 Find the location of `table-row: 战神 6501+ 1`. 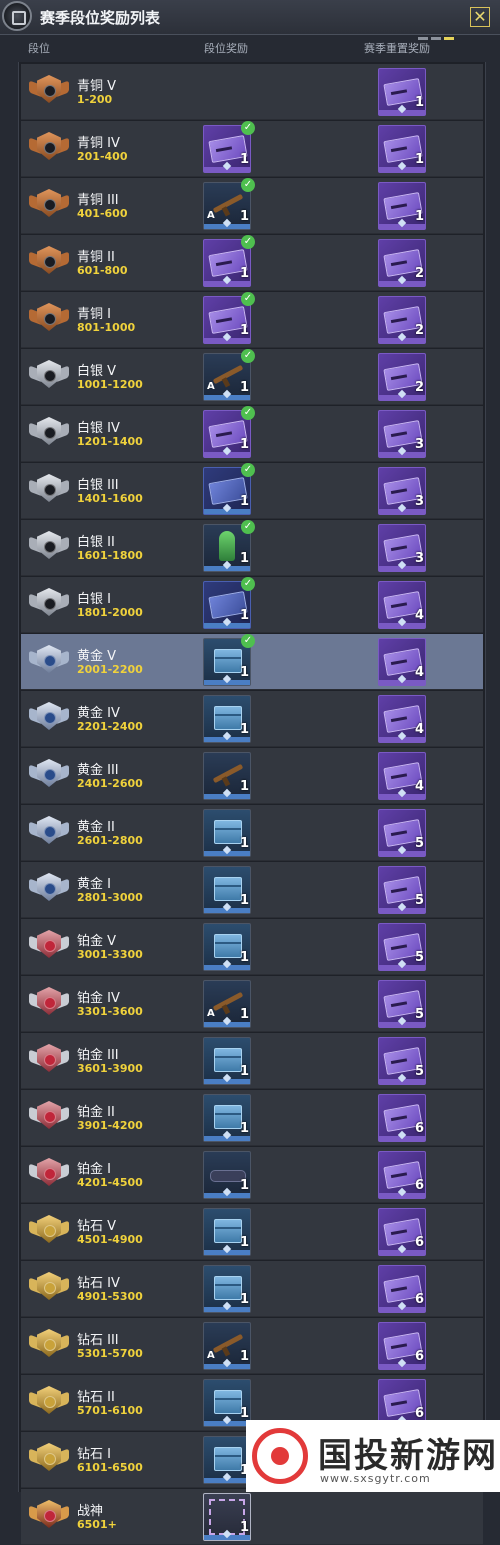

table-row: 战神 6501+ 1 is located at coordinates (252, 1517).